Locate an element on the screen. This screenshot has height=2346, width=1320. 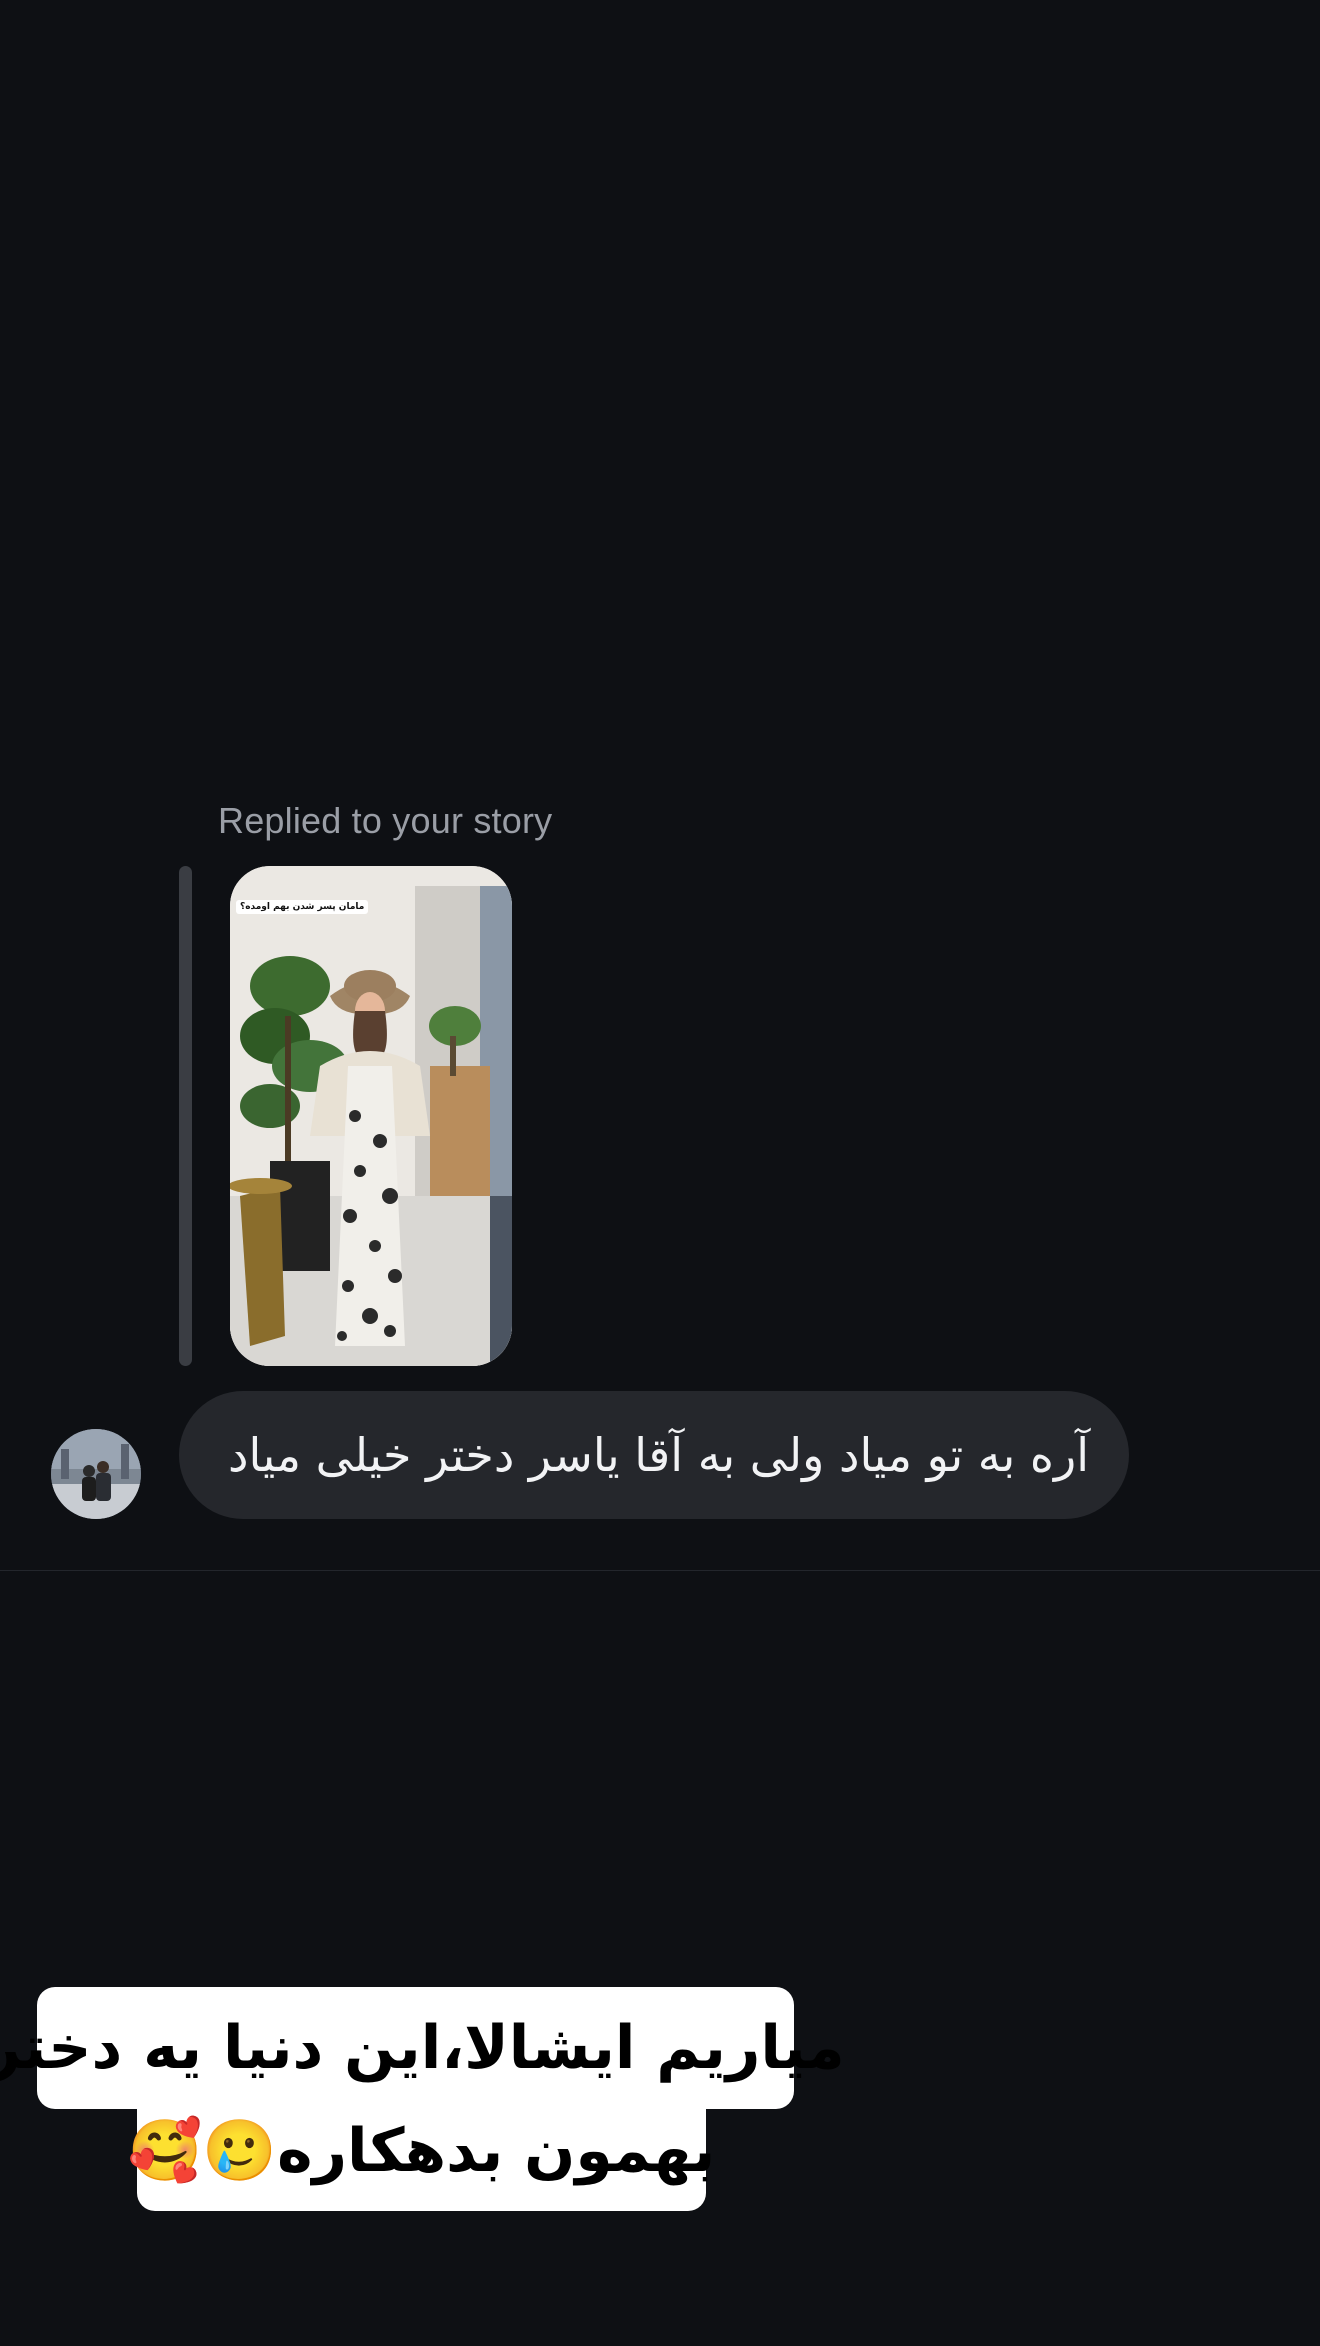
avatar-photo is located at coordinates (96, 1474).